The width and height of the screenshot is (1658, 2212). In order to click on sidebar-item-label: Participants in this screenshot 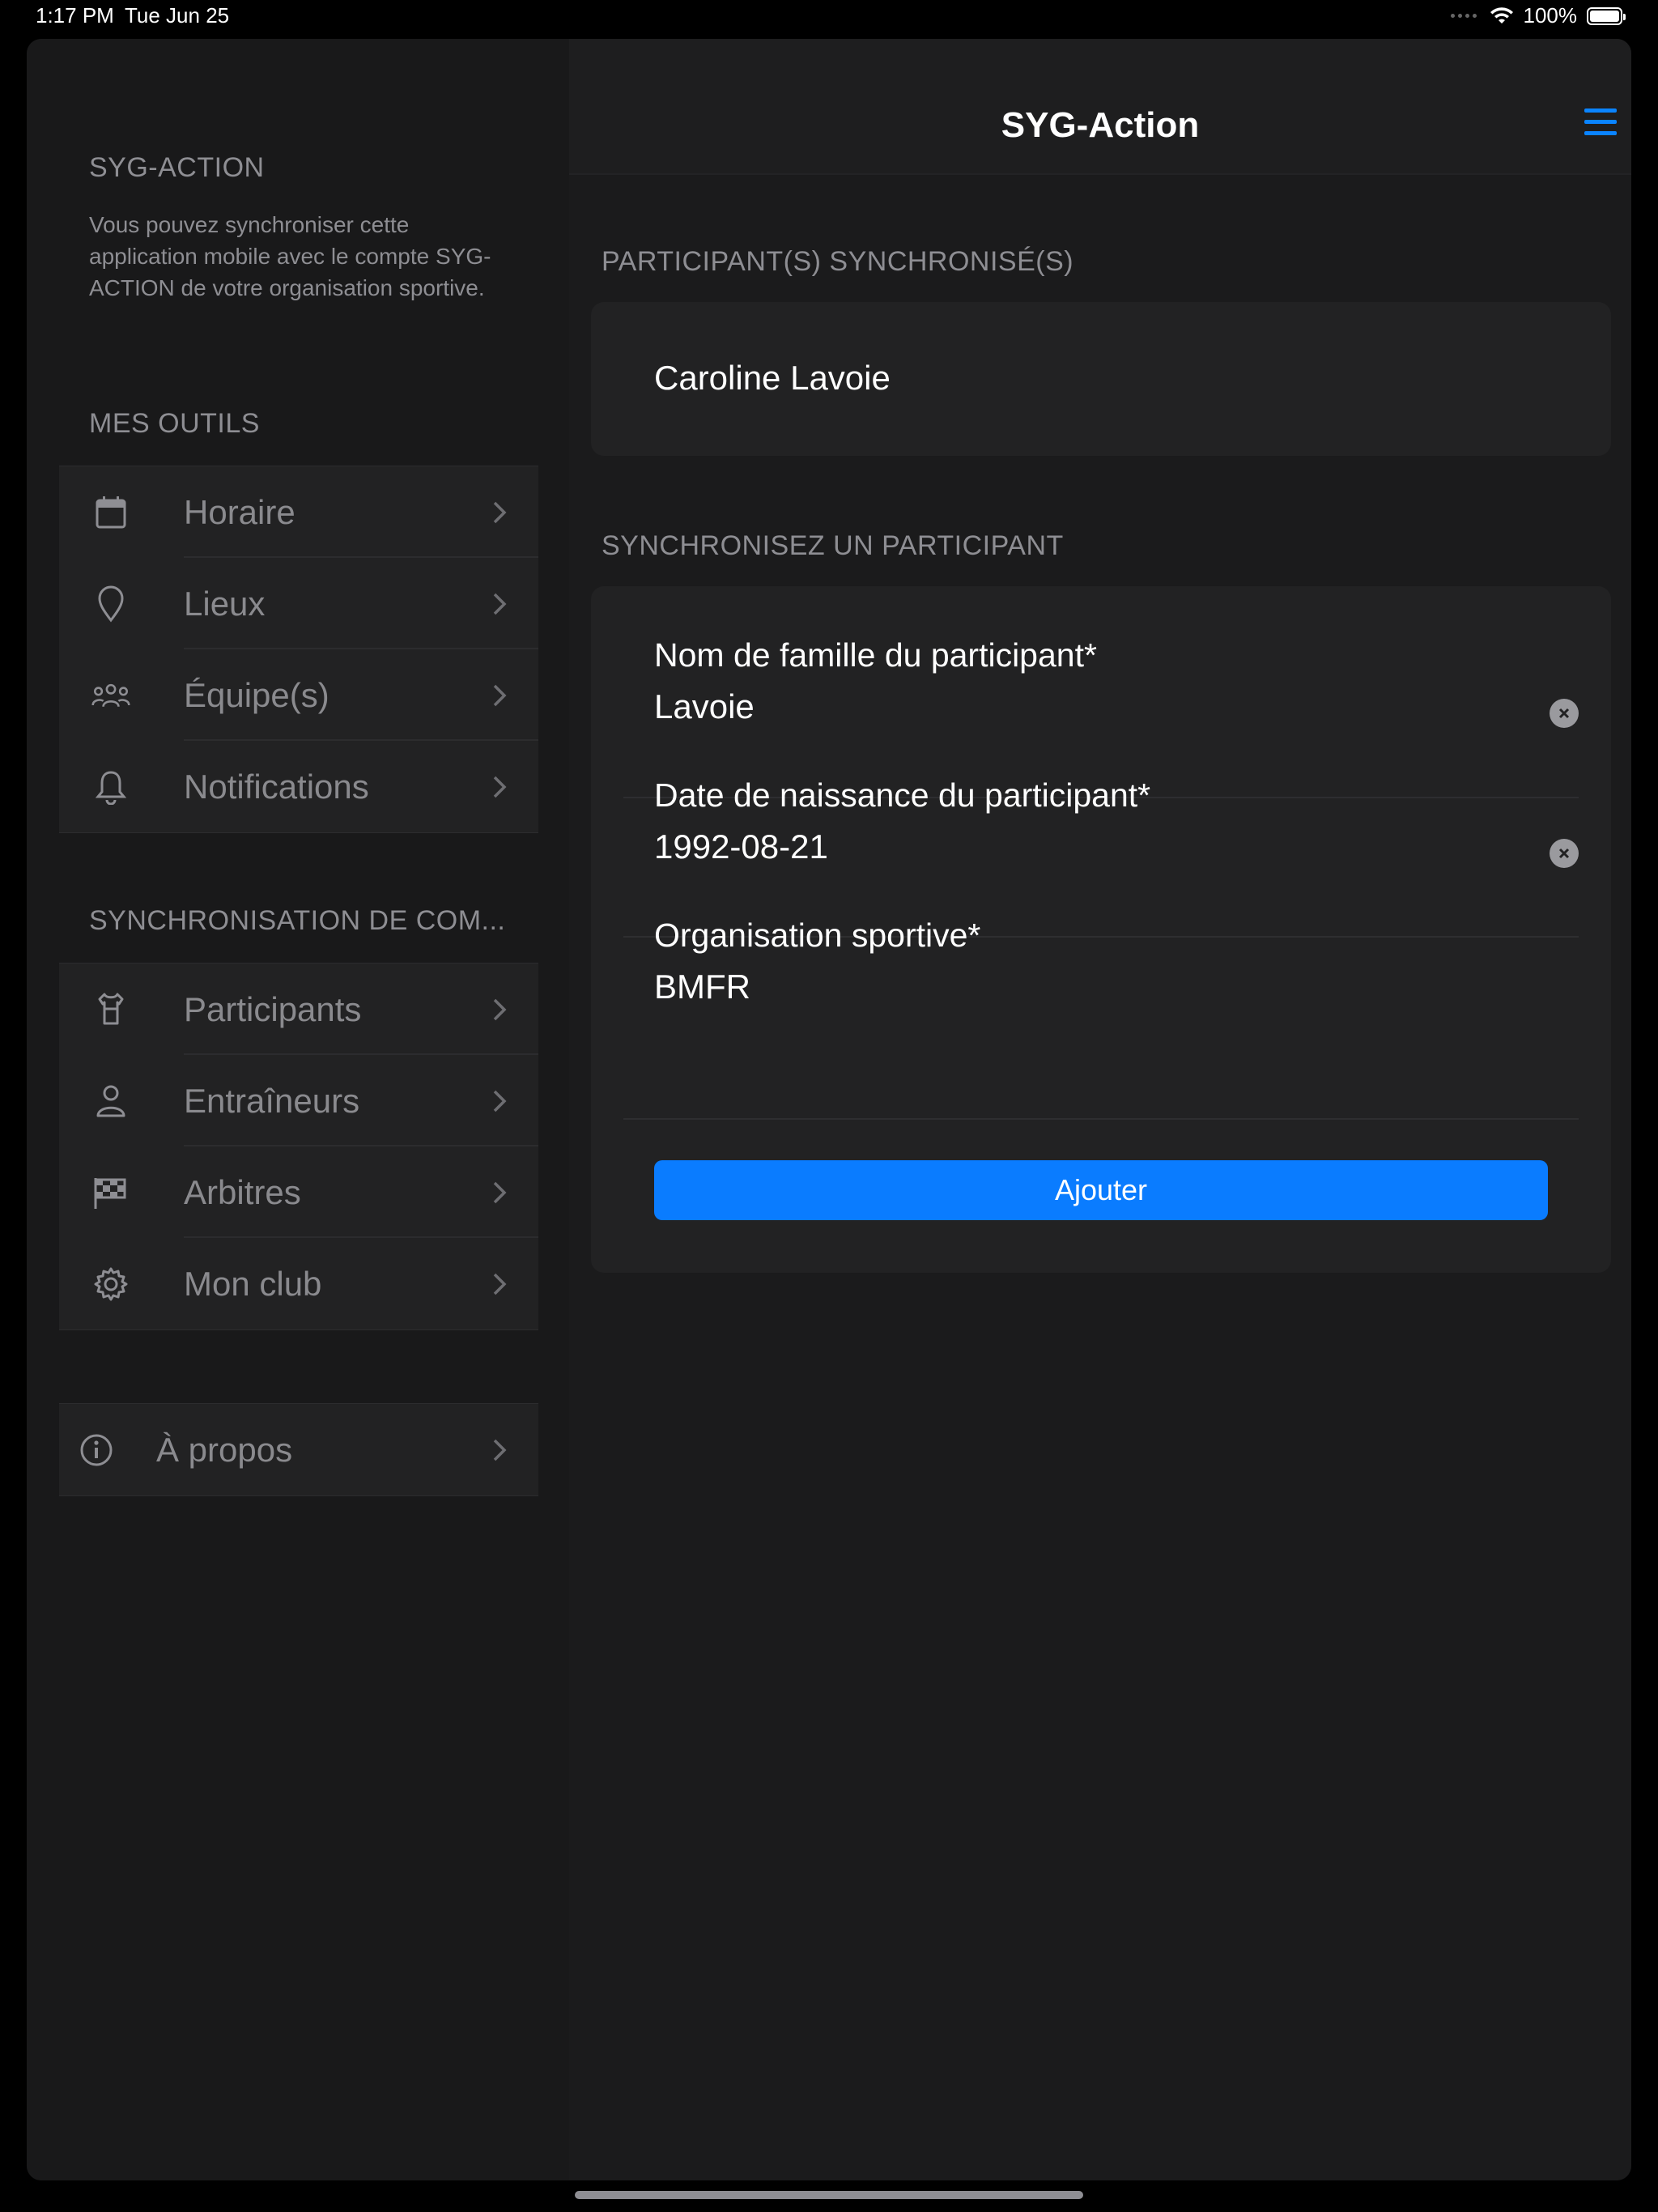, I will do `click(273, 1009)`.